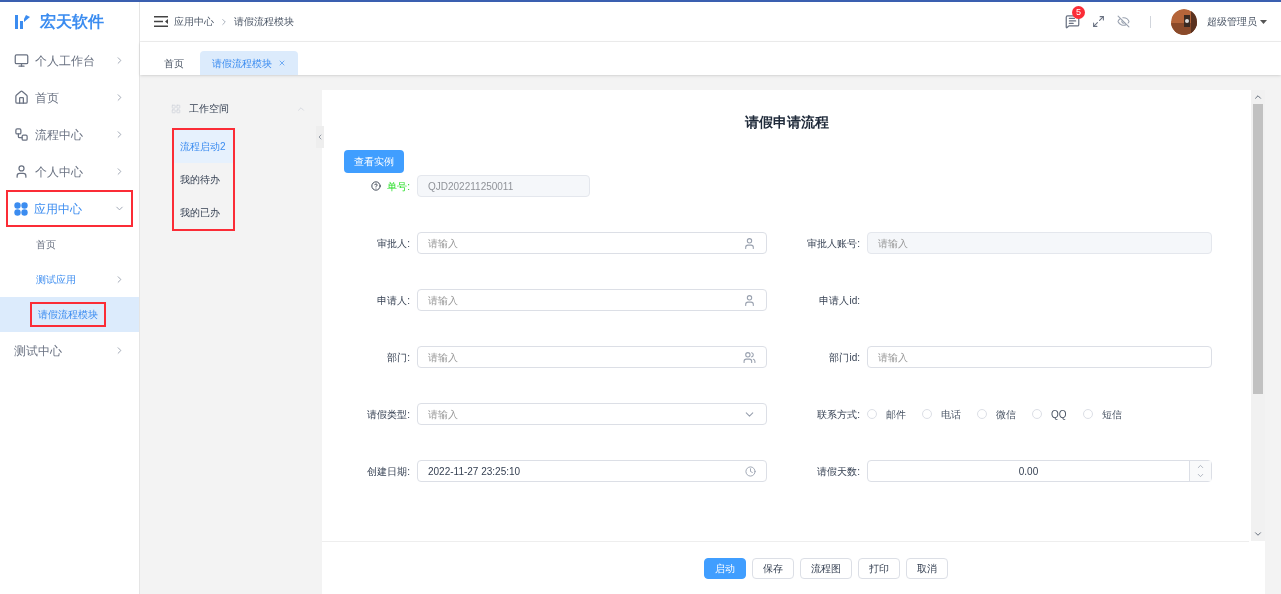 The image size is (1281, 594). What do you see at coordinates (203, 179) in the screenshot?
I see `workspace-item: 我的待办` at bounding box center [203, 179].